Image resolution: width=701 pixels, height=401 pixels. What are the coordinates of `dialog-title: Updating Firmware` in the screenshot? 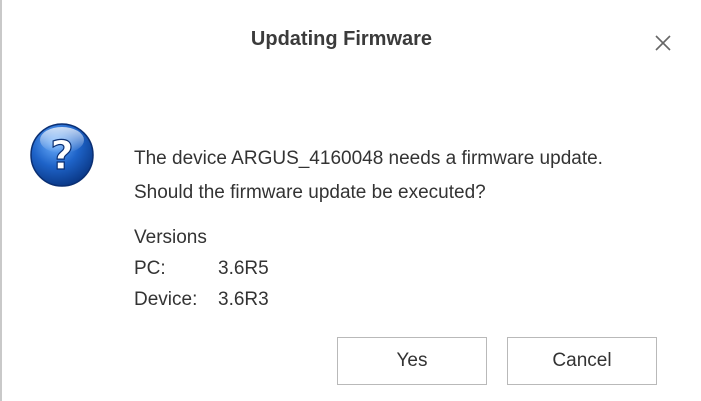 It's located at (341, 39).